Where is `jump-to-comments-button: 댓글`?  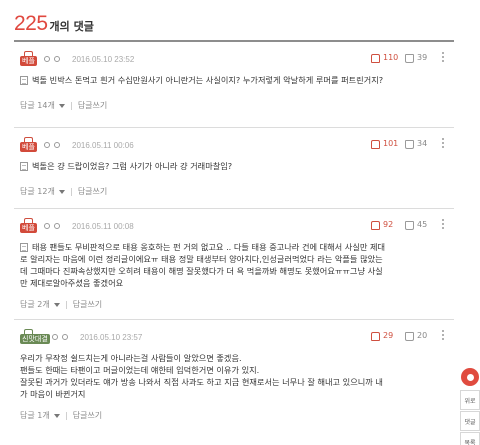
jump-to-comments-button: 댓글 is located at coordinates (470, 421).